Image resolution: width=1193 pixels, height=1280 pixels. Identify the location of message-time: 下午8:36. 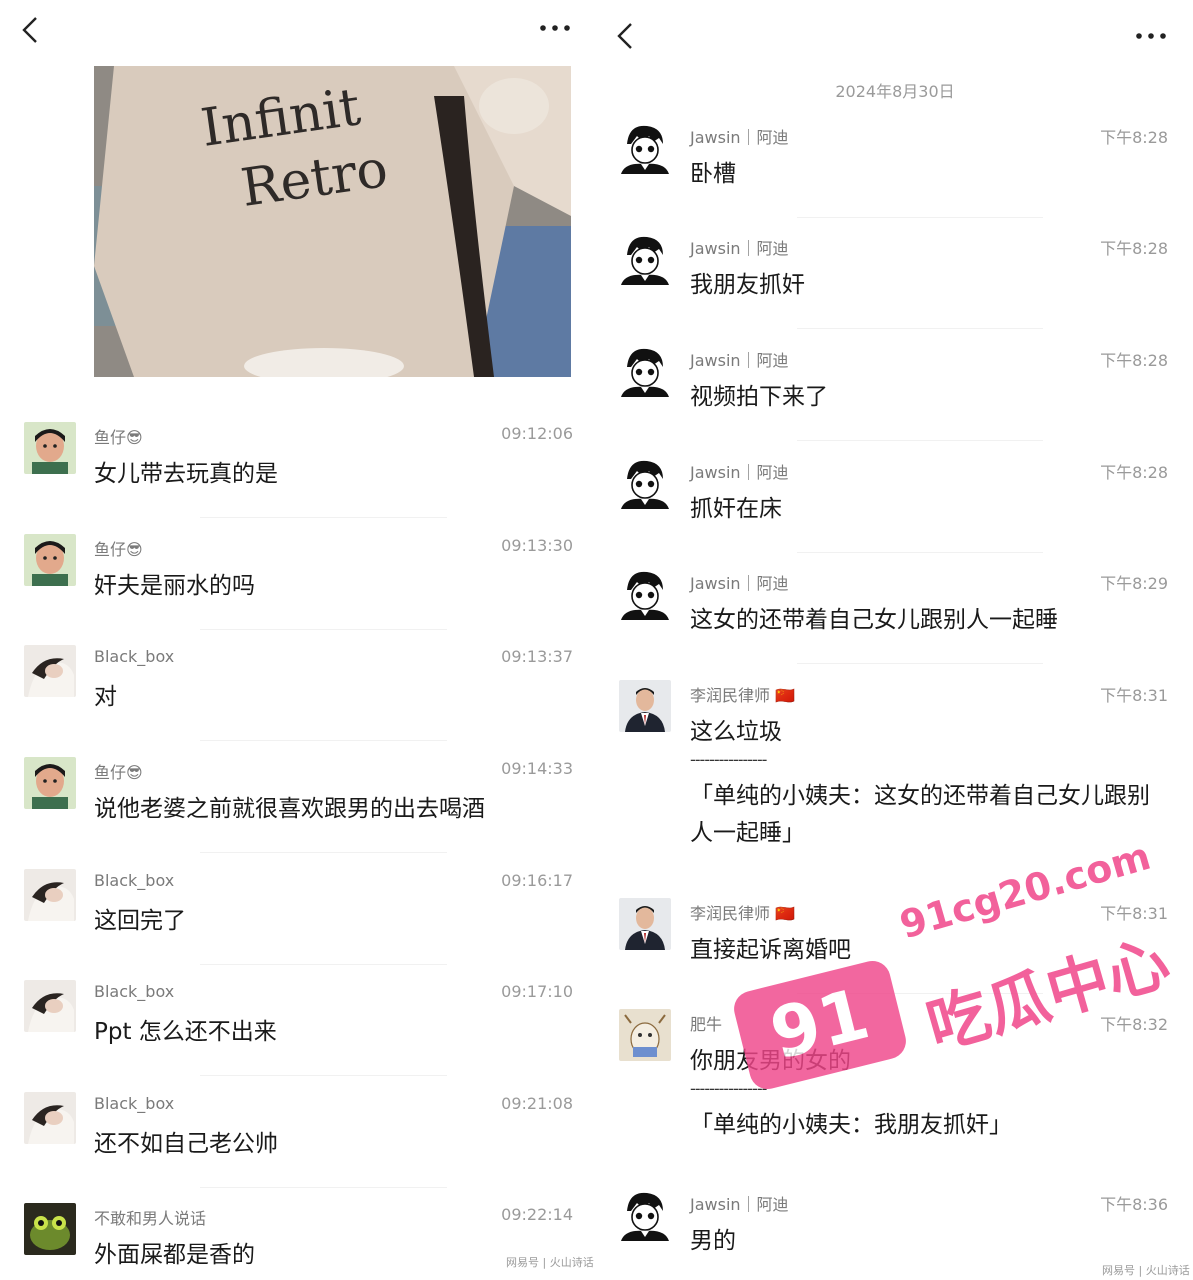
(1134, 1204).